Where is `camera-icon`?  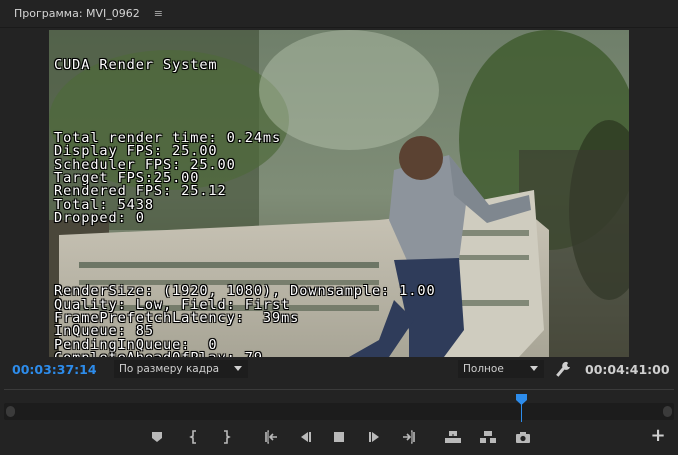 camera-icon is located at coordinates (523, 437).